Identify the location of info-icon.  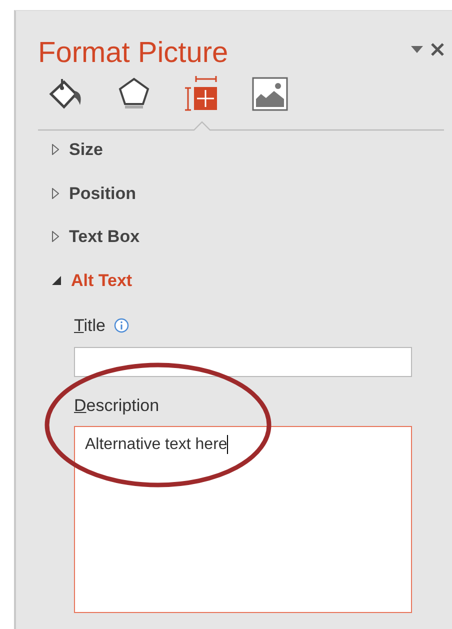
(121, 326).